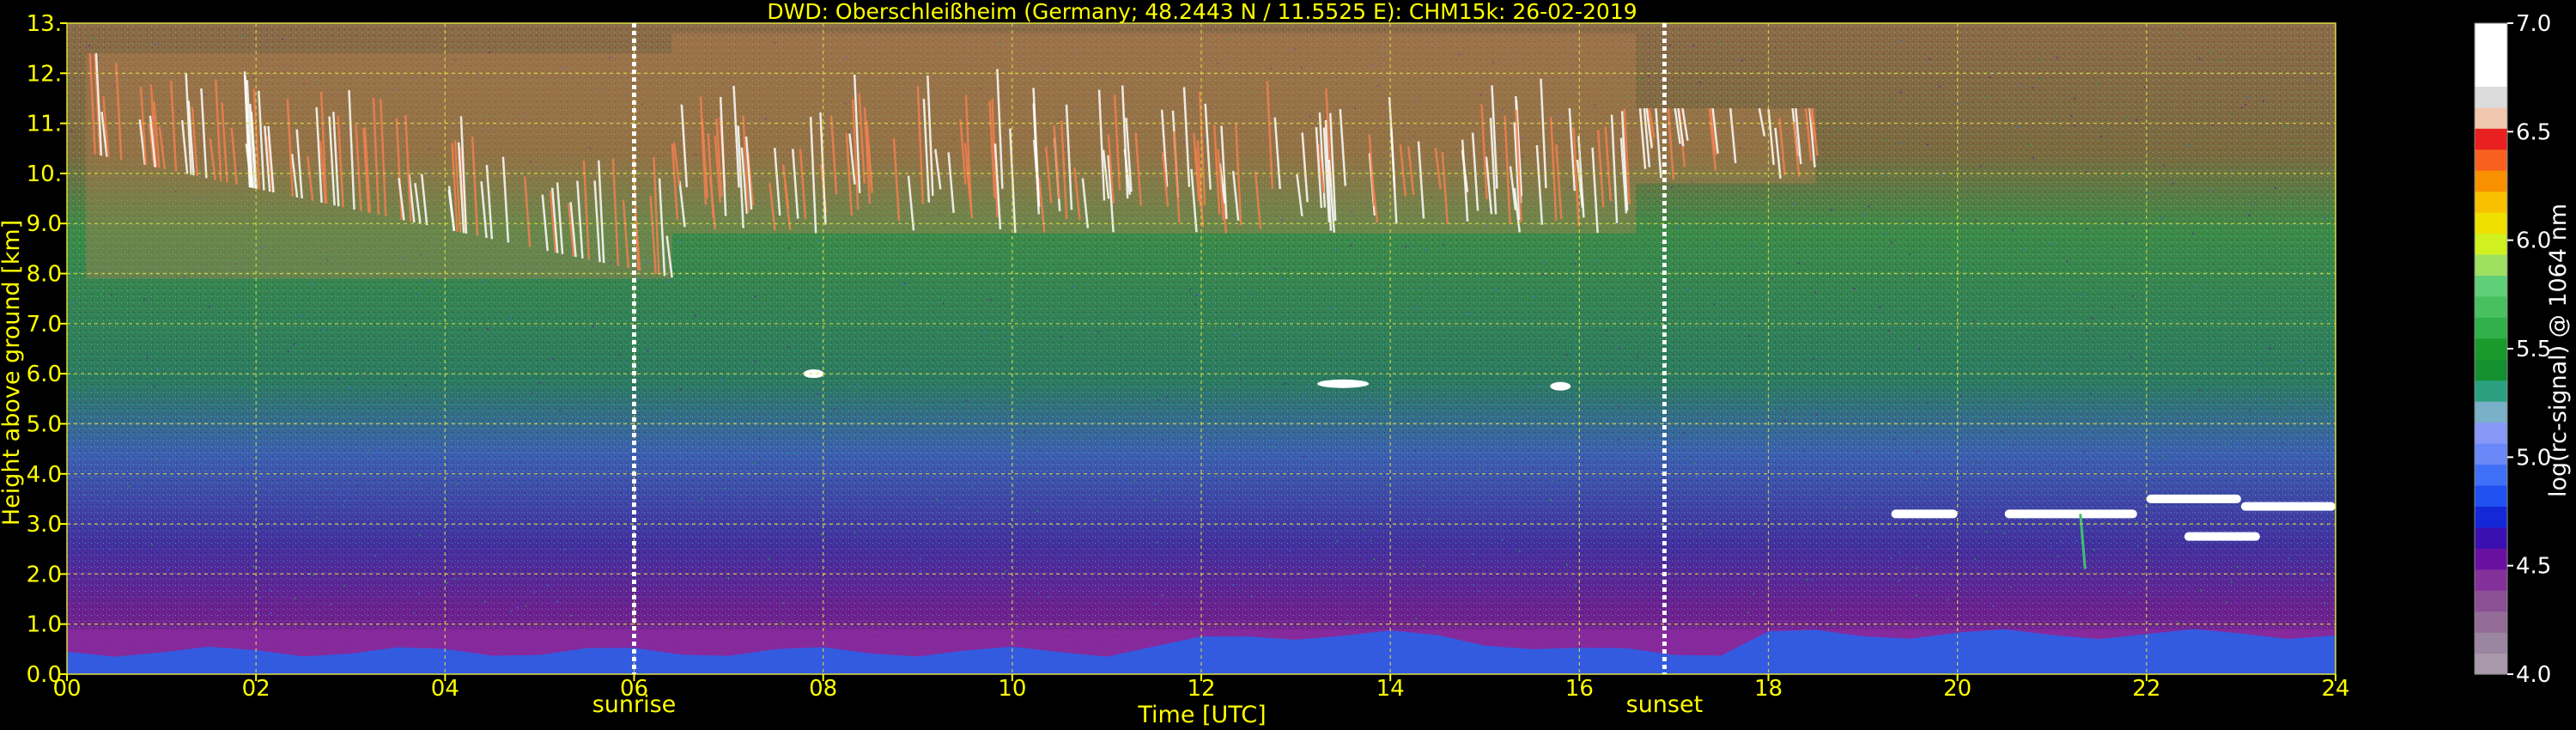 This screenshot has height=730, width=2576. I want to click on x-tick-label: 12, so click(1201, 689).